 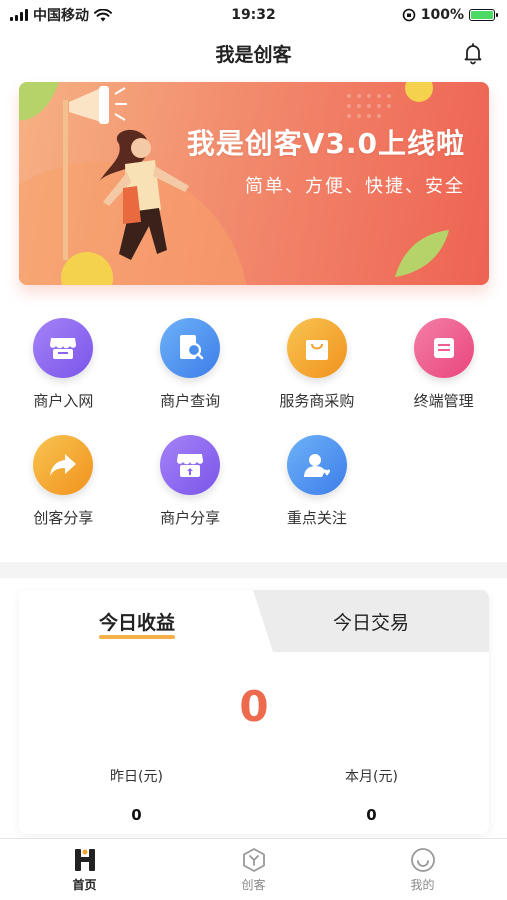 I want to click on shopping-bag-icon, so click(x=316, y=348).